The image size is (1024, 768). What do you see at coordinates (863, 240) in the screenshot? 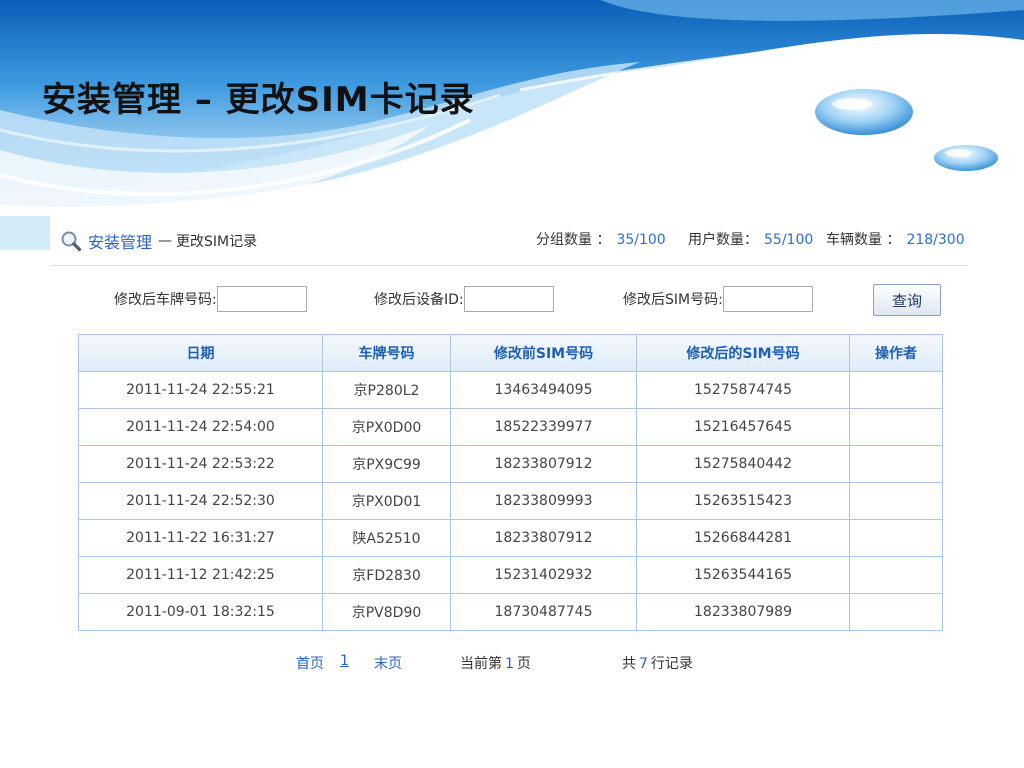
I see `vehicle-count-label: 车辆数量 ：` at bounding box center [863, 240].